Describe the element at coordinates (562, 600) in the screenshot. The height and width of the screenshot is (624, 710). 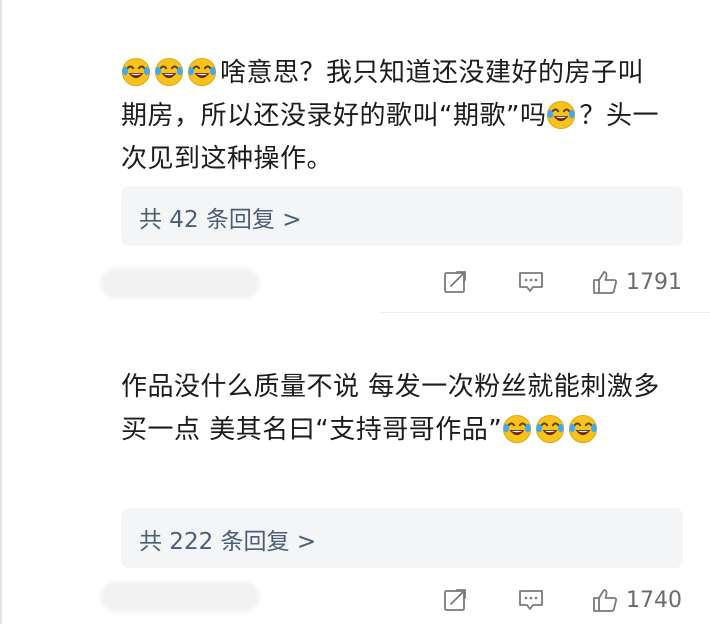
I see `comment-actions: 1740` at that location.